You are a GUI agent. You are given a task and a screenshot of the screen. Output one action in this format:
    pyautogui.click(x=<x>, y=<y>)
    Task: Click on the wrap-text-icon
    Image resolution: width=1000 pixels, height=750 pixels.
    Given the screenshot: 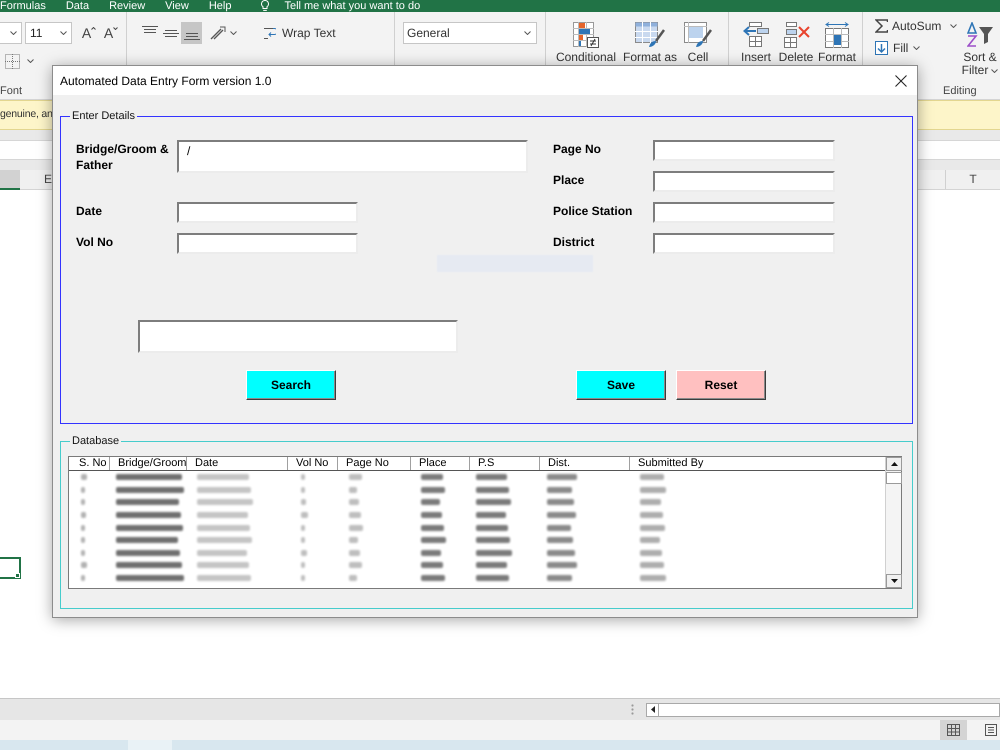 What is the action you would take?
    pyautogui.click(x=270, y=33)
    